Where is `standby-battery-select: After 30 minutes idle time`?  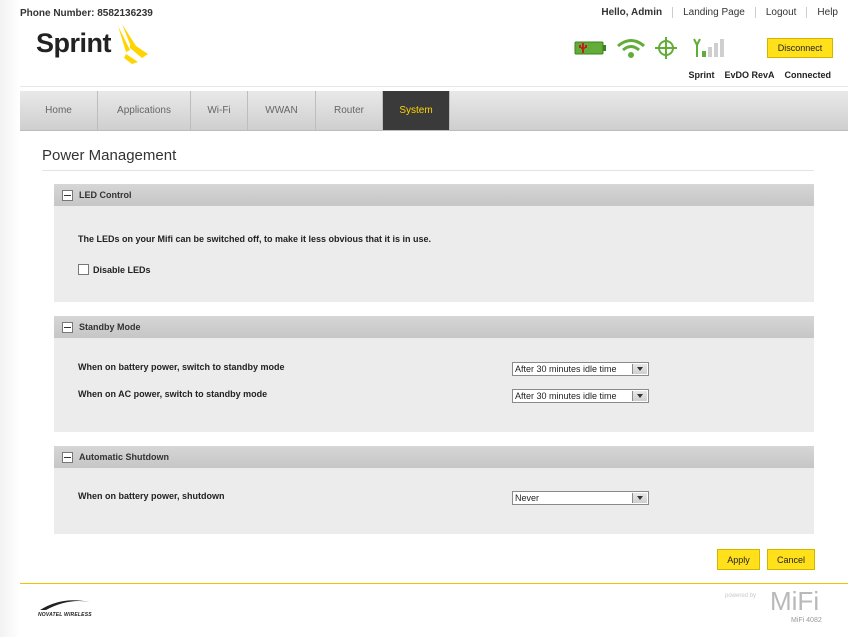 standby-battery-select: After 30 minutes idle time is located at coordinates (580, 369).